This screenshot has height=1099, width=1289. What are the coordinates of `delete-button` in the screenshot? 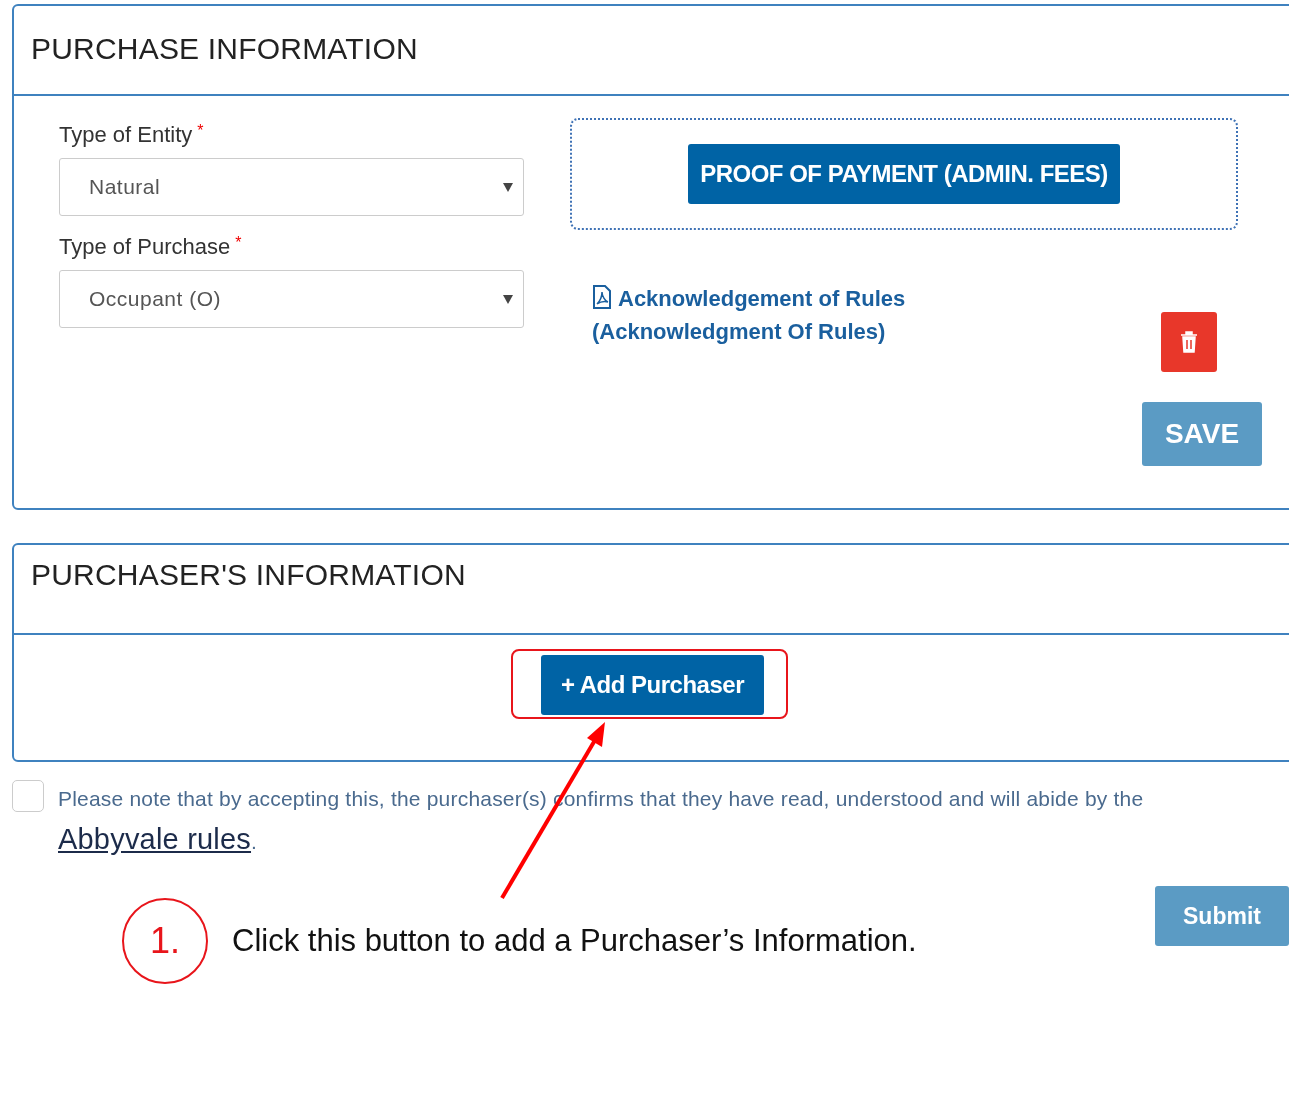 It's located at (1189, 342).